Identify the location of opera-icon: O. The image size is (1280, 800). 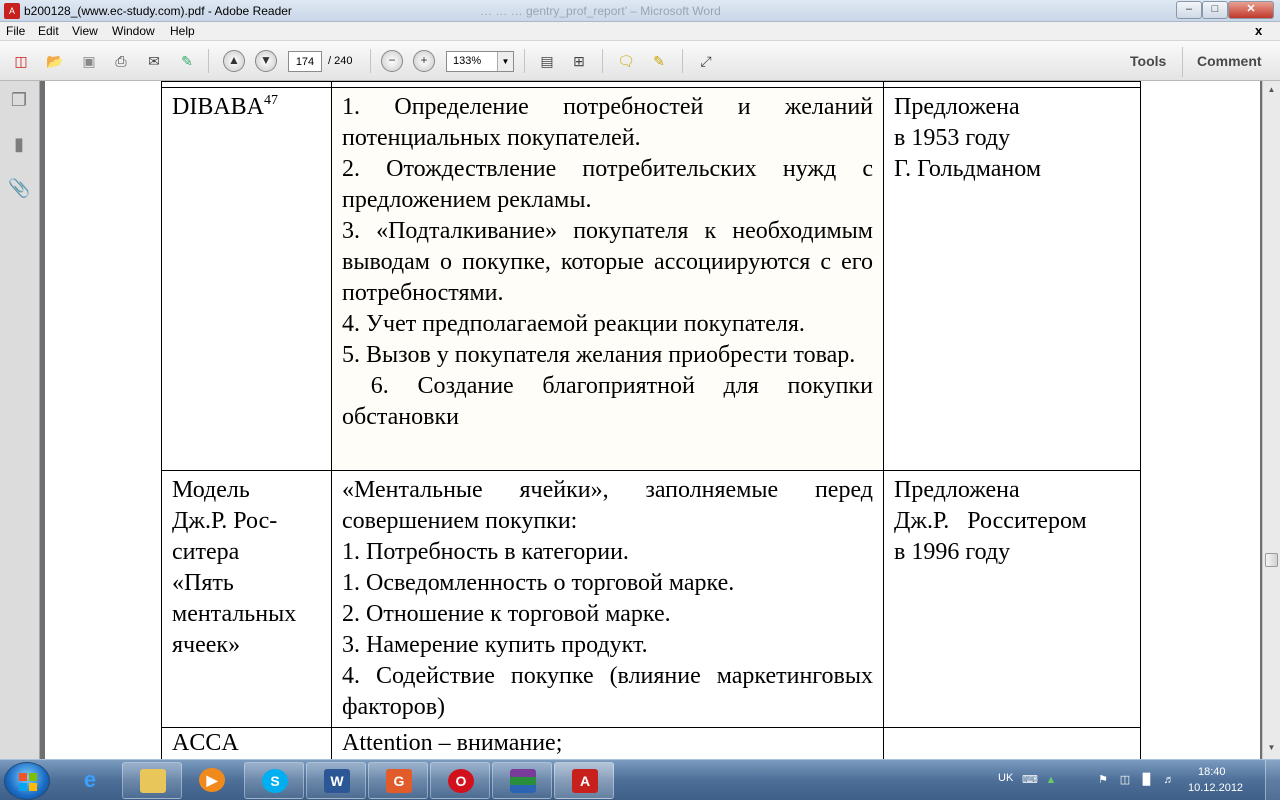
(461, 781).